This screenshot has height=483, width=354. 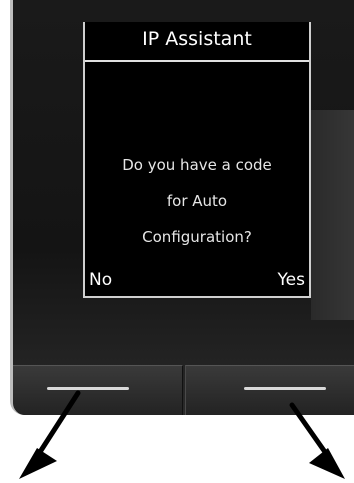 What do you see at coordinates (50, 434) in the screenshot?
I see `left-arrow-icon` at bounding box center [50, 434].